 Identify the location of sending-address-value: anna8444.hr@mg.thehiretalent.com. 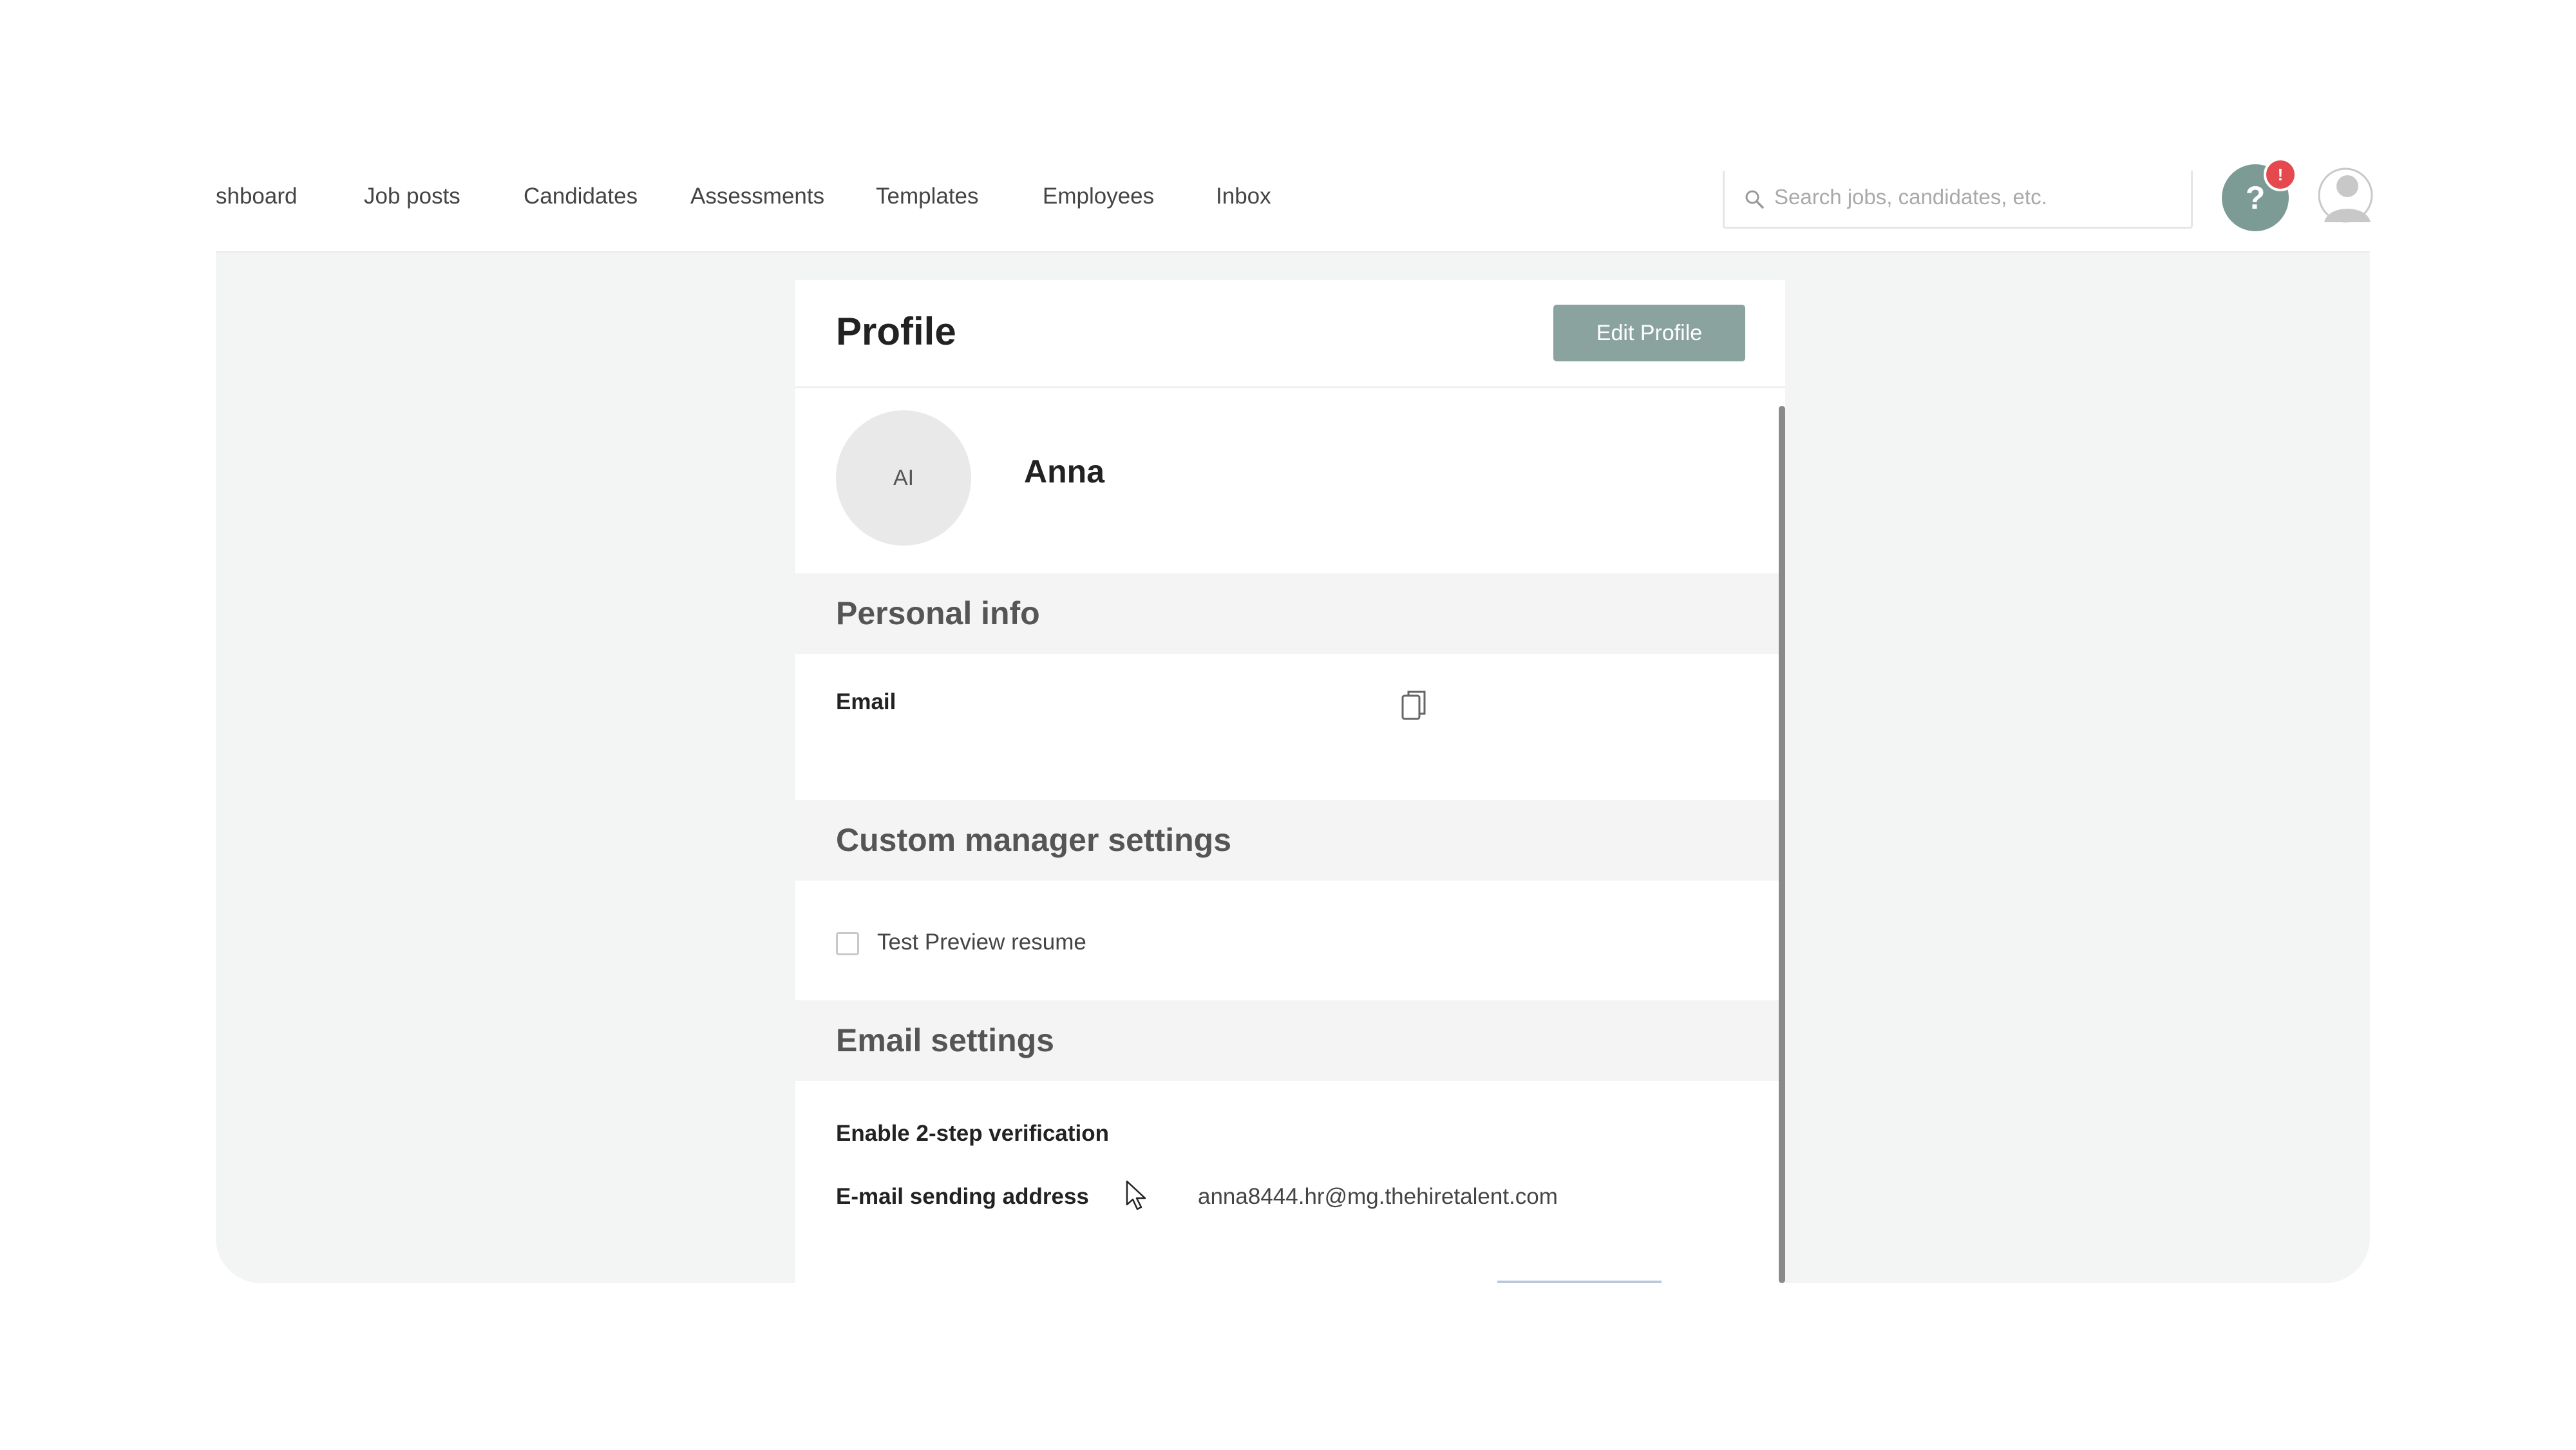
(1378, 1196).